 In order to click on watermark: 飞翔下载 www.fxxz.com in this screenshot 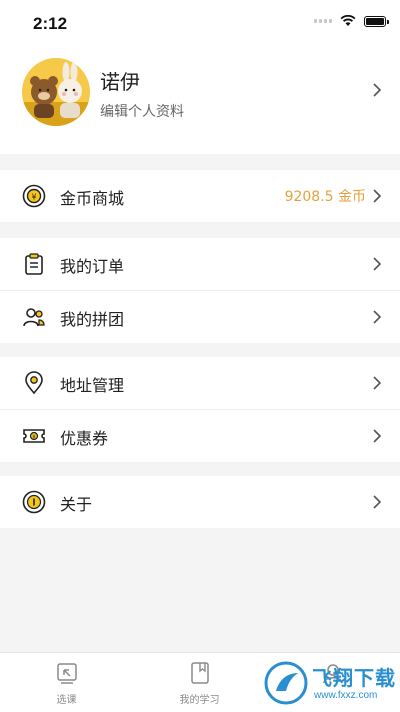, I will do `click(331, 683)`.